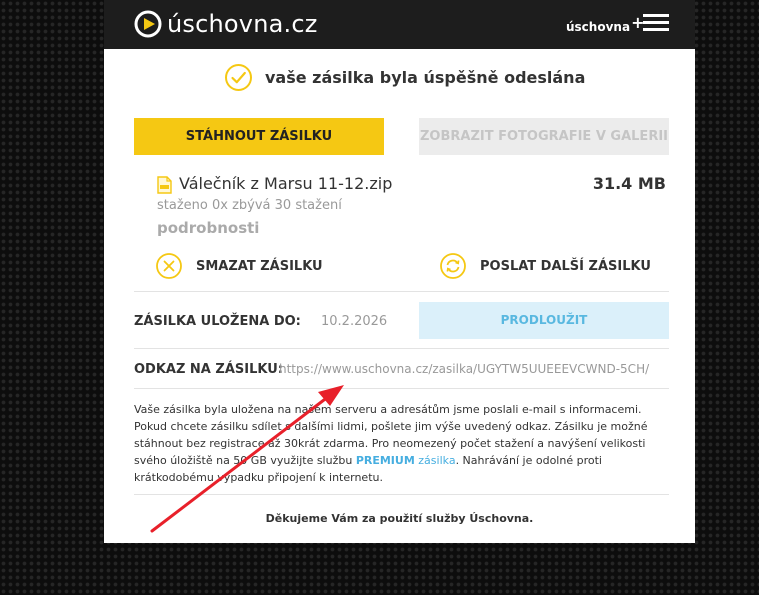  I want to click on red-annotation-arrow, so click(247, 459).